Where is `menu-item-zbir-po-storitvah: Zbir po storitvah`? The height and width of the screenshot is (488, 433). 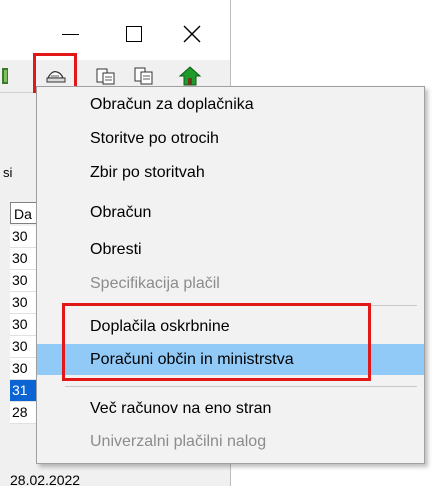
menu-item-zbir-po-storitvah: Zbir po storitvah is located at coordinates (230, 172).